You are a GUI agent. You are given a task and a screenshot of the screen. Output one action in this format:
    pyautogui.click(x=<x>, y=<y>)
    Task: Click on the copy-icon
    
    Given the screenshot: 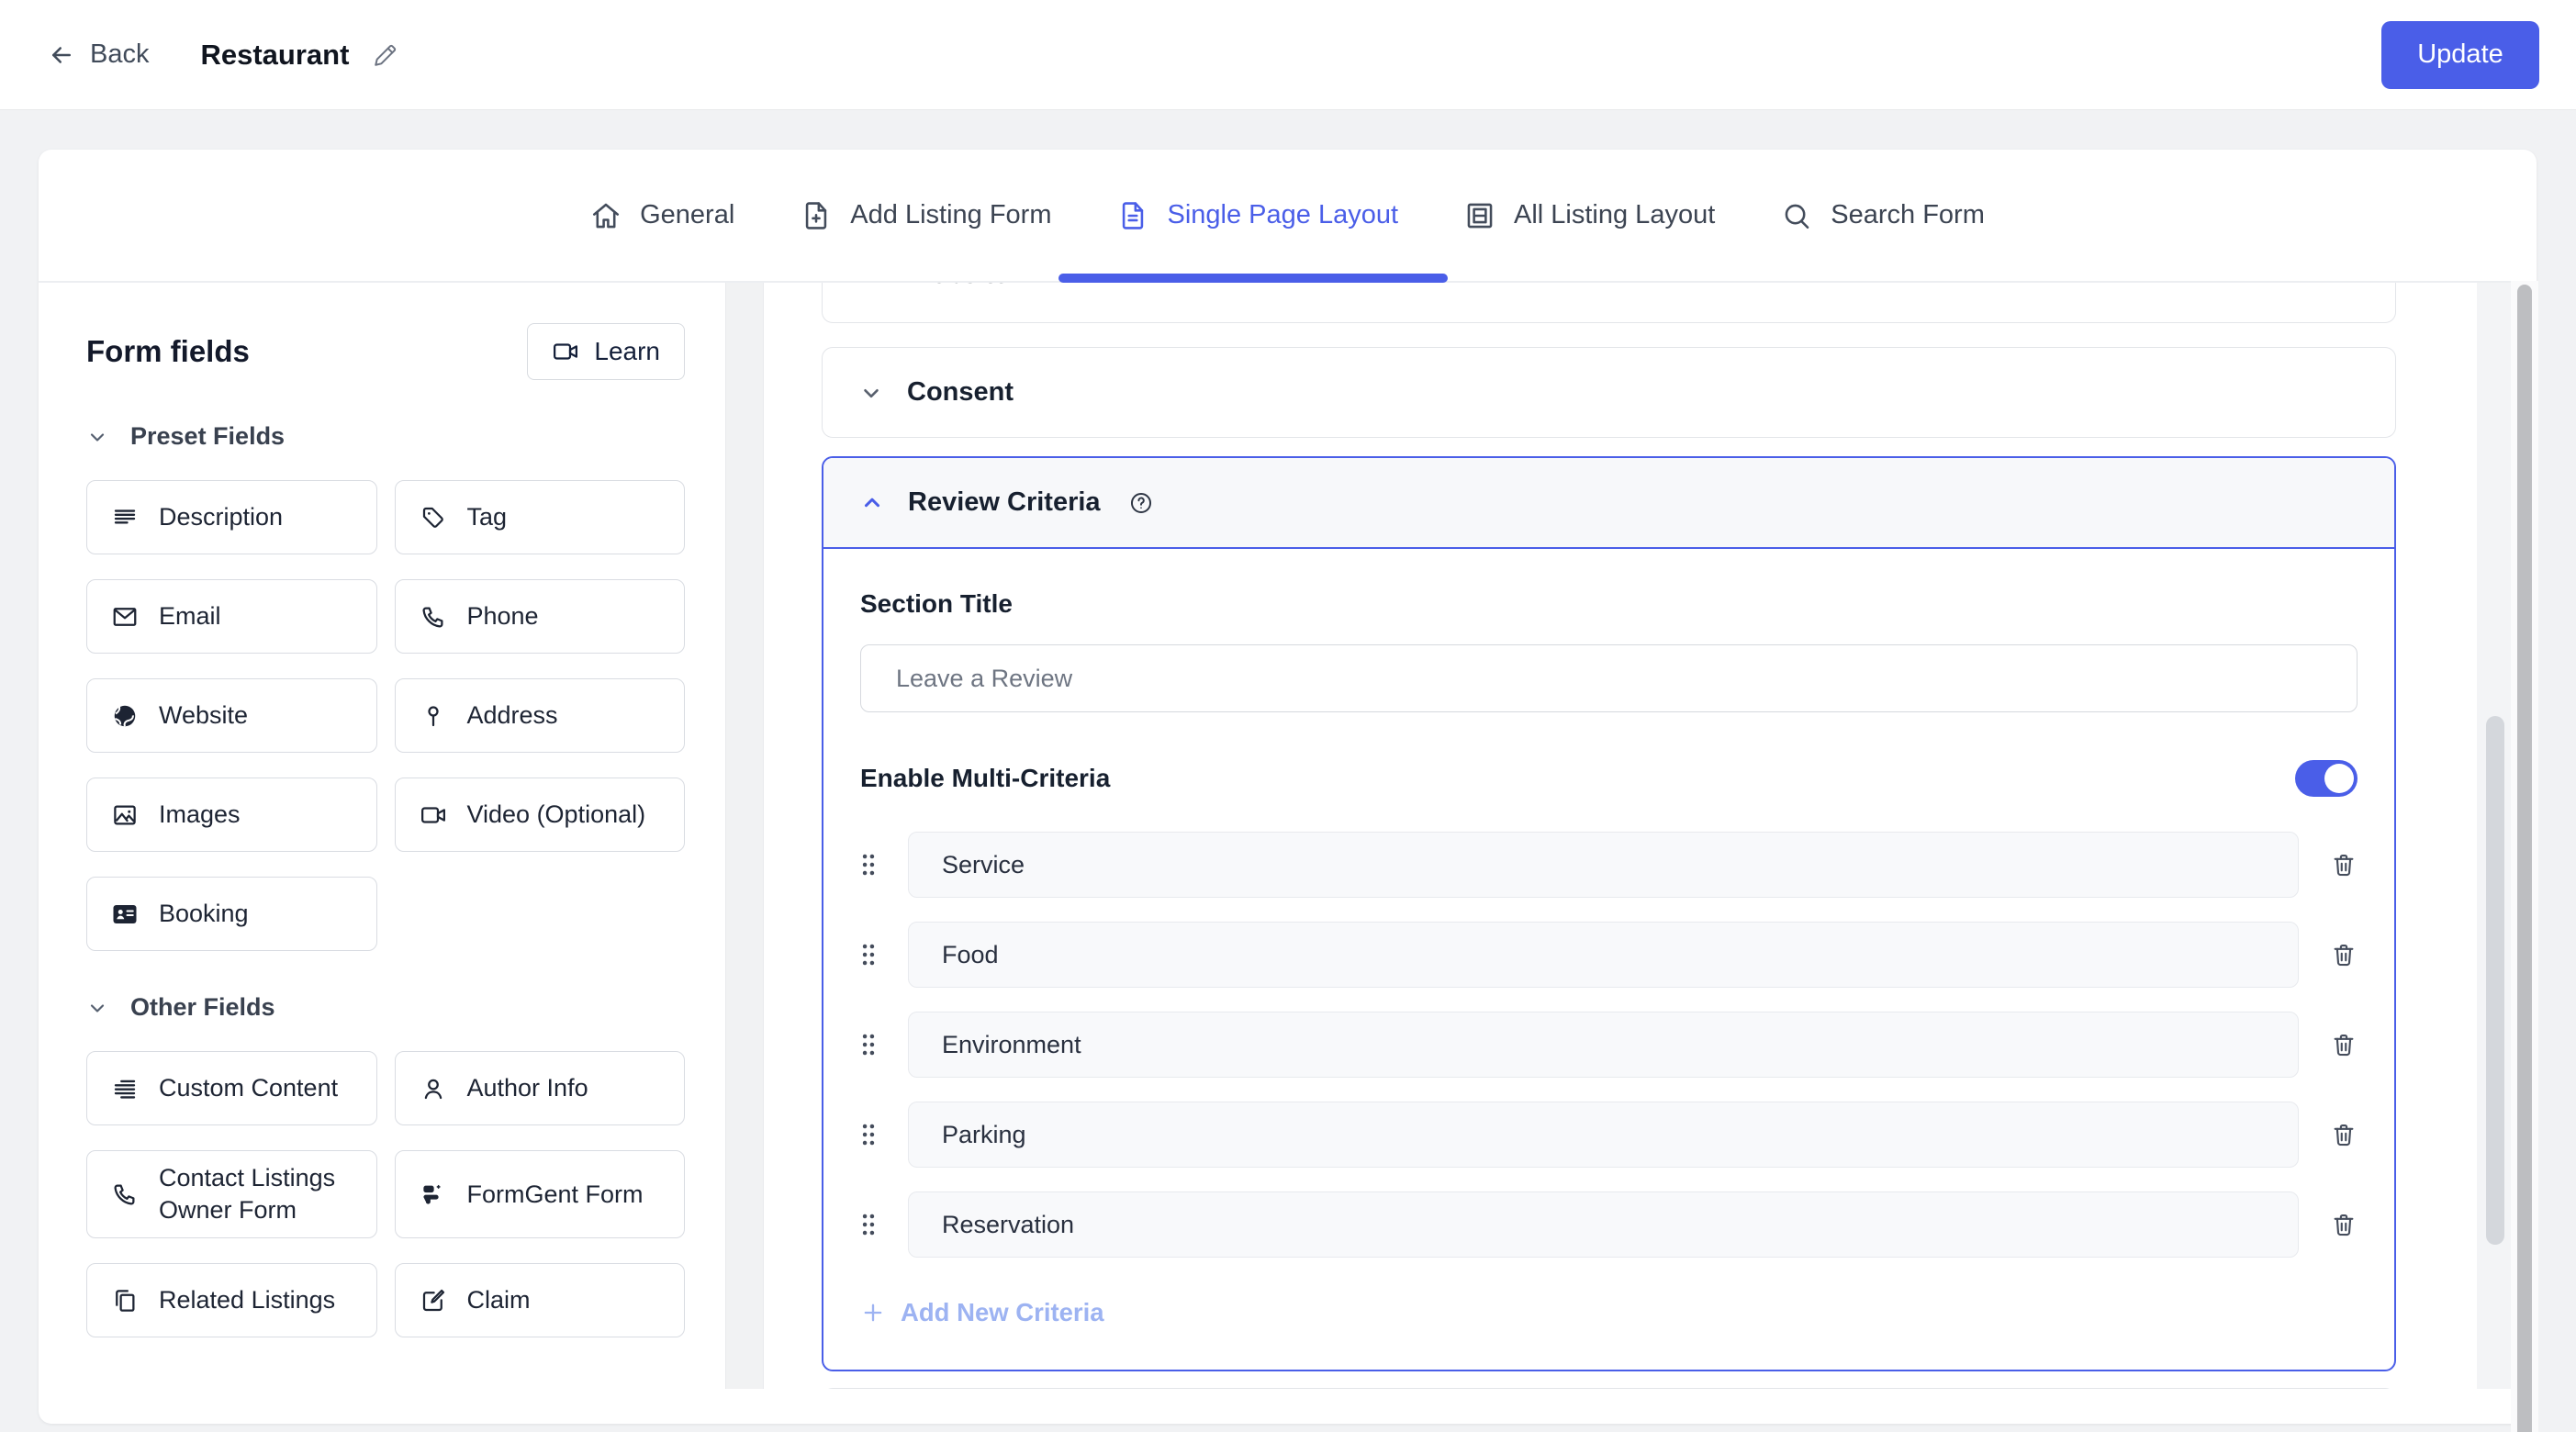 What is the action you would take?
    pyautogui.click(x=125, y=1301)
    